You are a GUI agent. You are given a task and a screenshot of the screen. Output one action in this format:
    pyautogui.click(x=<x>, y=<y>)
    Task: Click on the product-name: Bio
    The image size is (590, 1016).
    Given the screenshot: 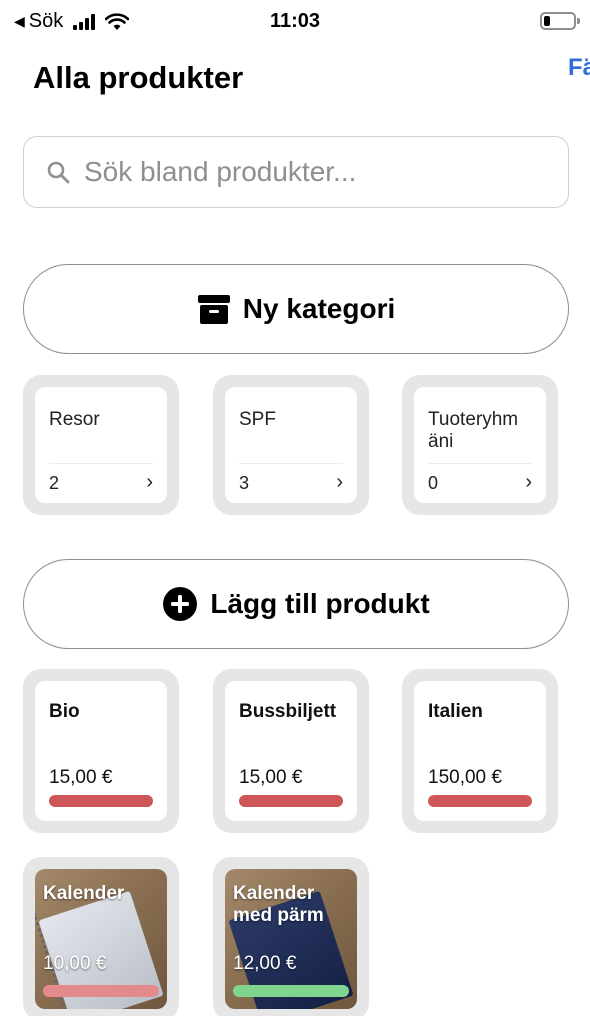 What is the action you would take?
    pyautogui.click(x=64, y=711)
    